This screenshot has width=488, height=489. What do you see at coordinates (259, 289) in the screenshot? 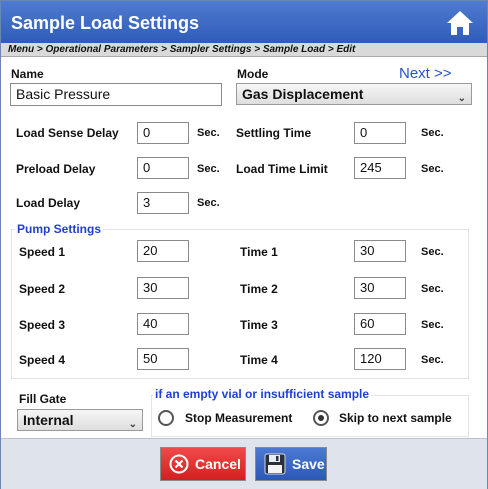
I see `time-2-label: Time 2` at bounding box center [259, 289].